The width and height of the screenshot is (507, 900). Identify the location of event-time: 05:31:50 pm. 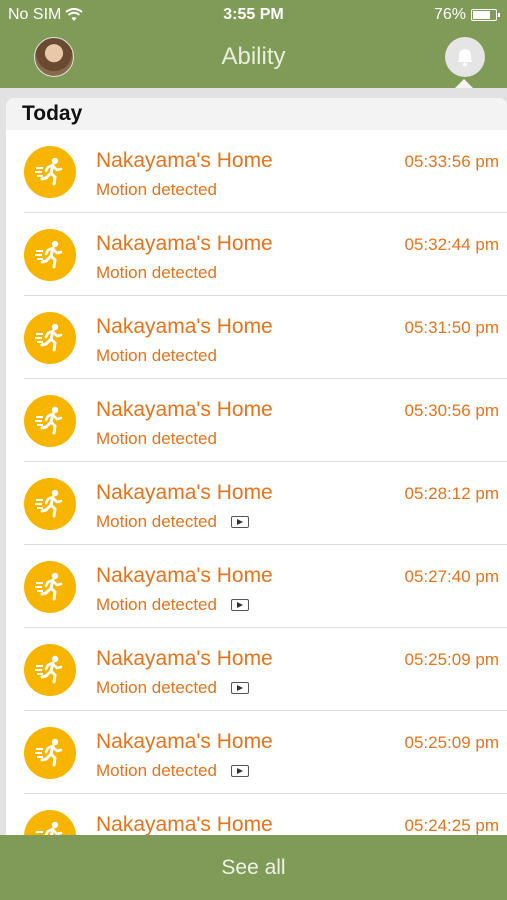
(451, 327).